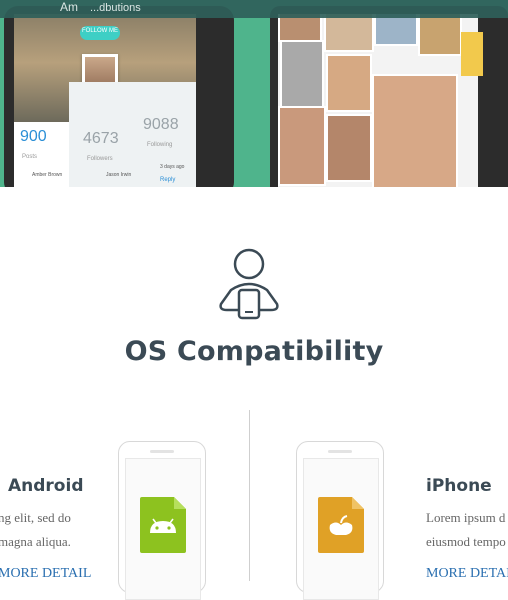  Describe the element at coordinates (41, 147) in the screenshot. I see `stat-posts: 900 Posts` at that location.